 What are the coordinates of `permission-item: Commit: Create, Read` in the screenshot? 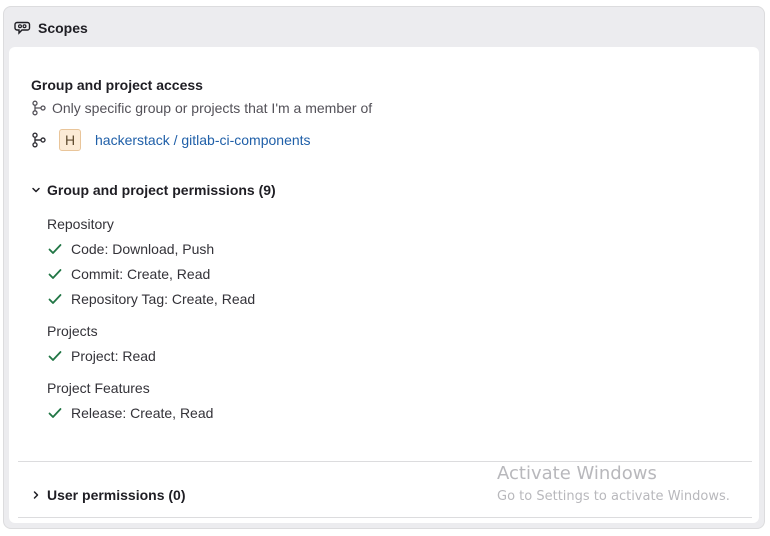 It's located at (347, 274).